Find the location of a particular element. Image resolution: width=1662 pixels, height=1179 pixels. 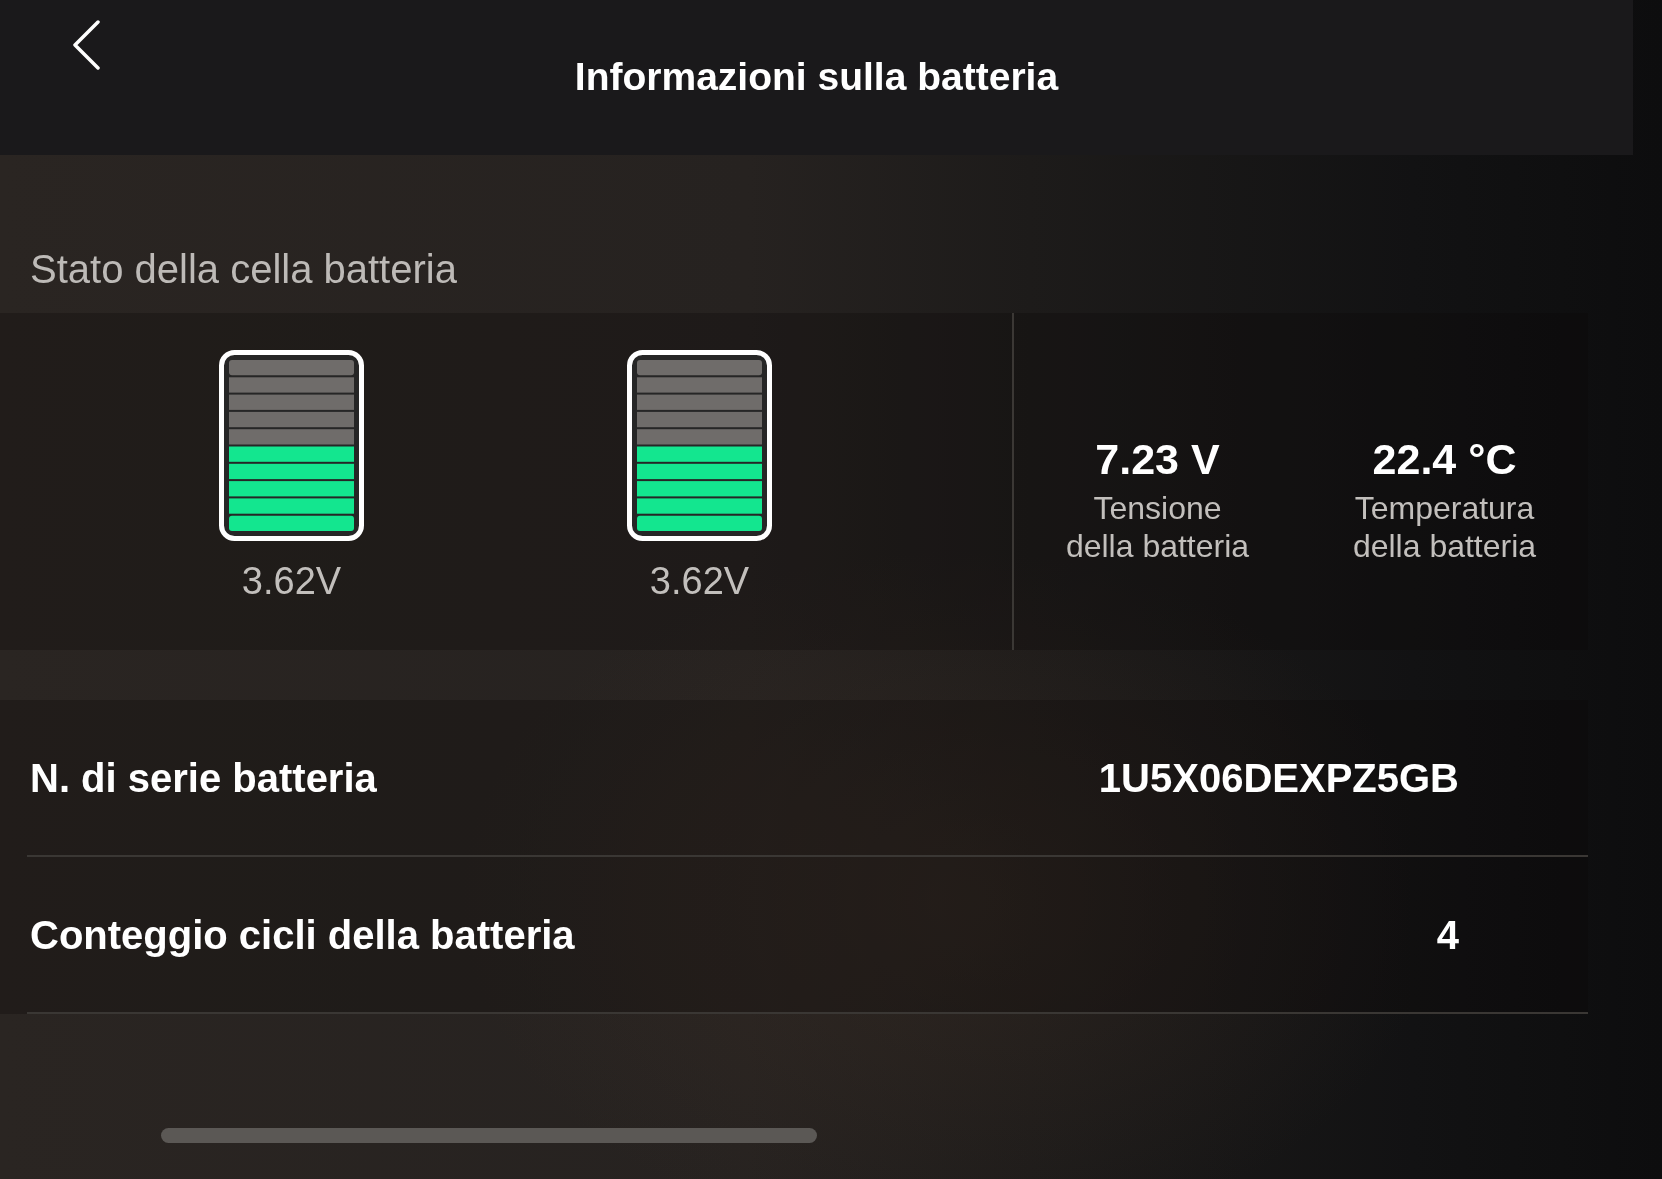

stat-value: 7.23 V is located at coordinates (1157, 459).